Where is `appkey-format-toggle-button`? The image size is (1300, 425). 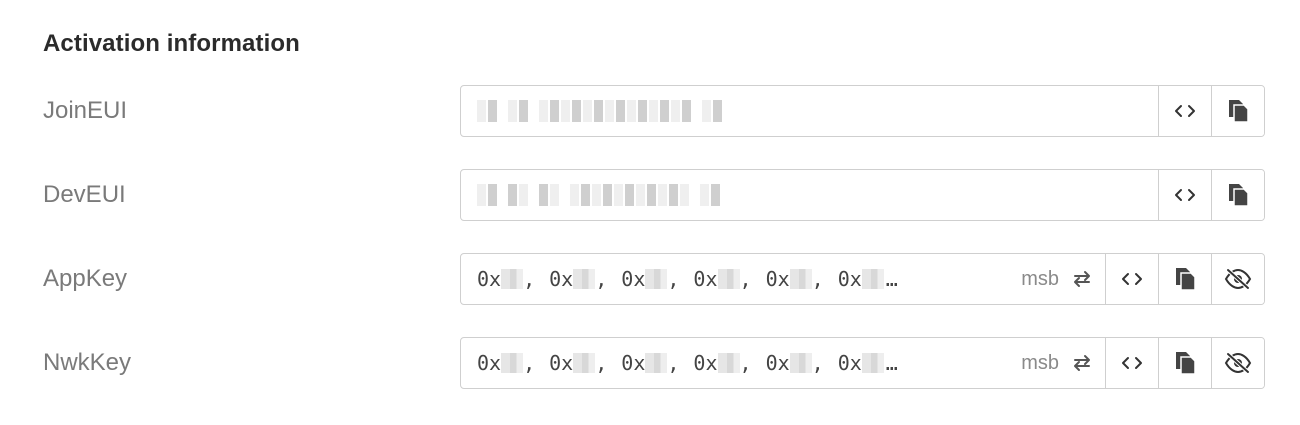
appkey-format-toggle-button is located at coordinates (1131, 279).